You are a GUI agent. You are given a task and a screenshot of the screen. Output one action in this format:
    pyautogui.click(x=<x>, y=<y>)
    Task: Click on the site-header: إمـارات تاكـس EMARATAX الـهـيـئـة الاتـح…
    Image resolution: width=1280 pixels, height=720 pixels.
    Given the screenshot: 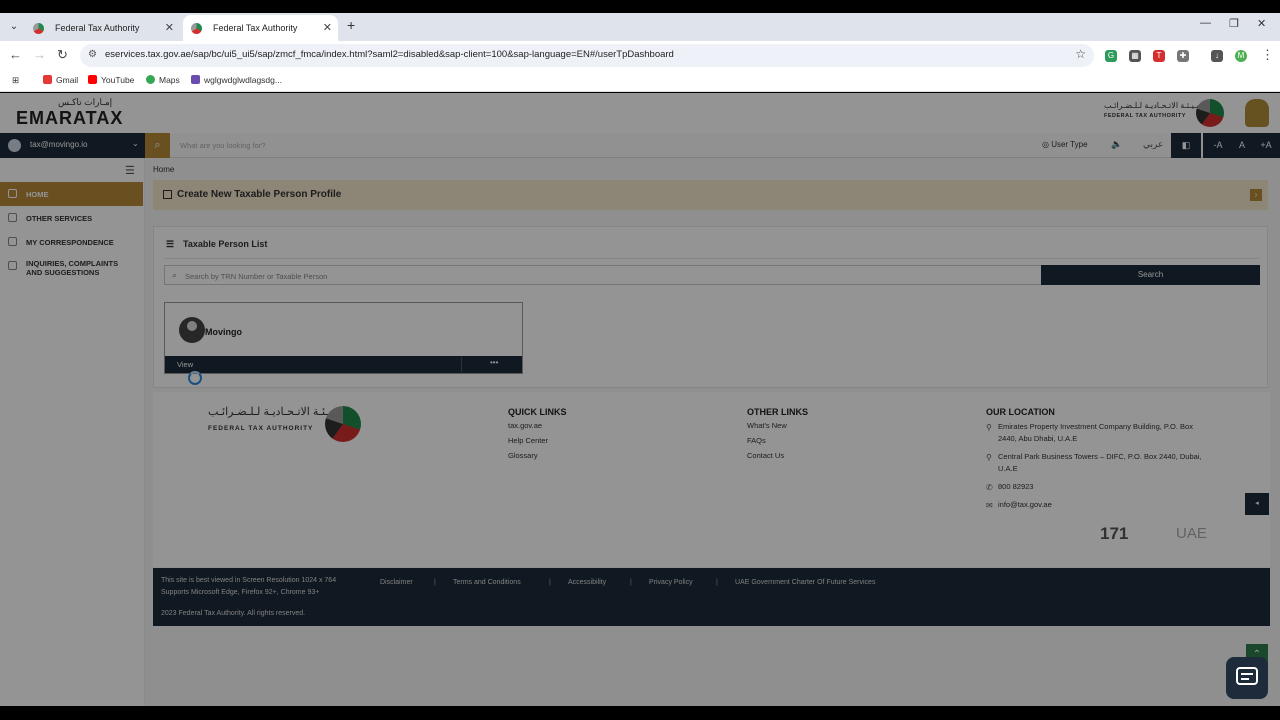 What is the action you would take?
    pyautogui.click(x=640, y=113)
    